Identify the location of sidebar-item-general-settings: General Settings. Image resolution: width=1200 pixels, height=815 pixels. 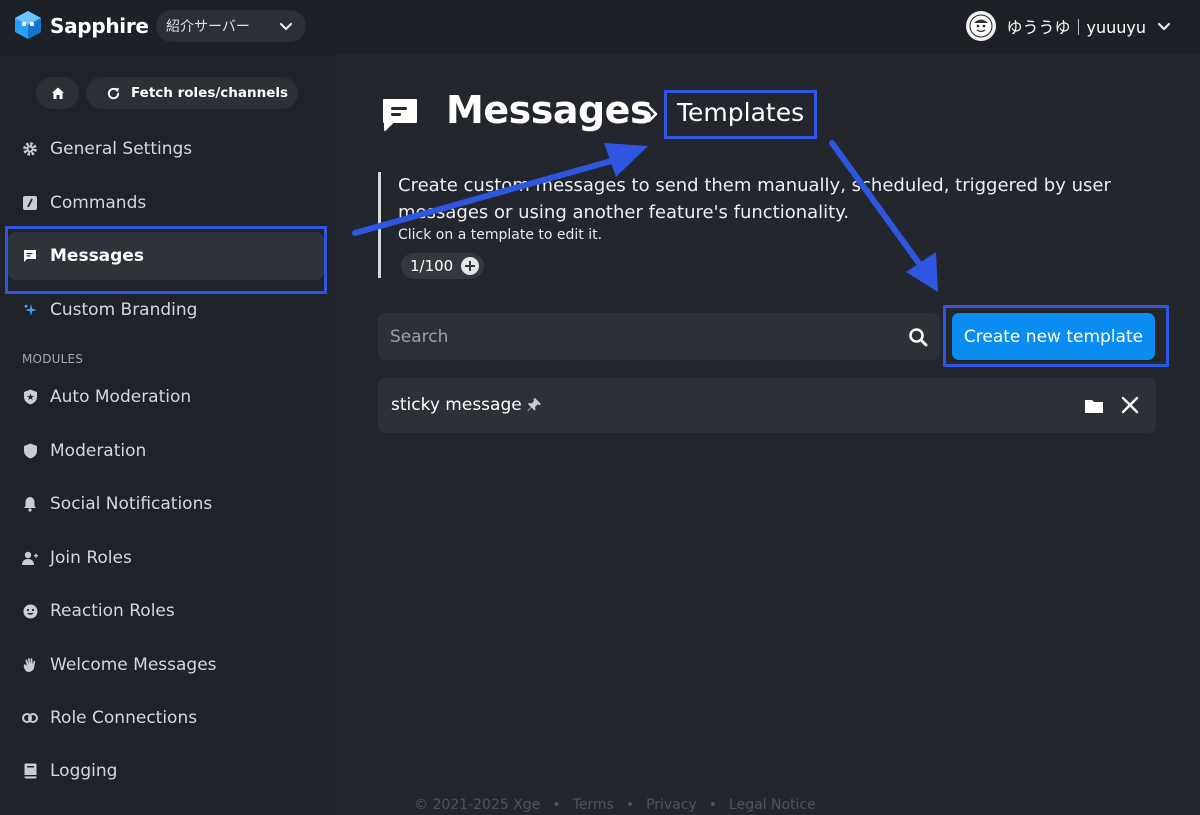
(166, 149).